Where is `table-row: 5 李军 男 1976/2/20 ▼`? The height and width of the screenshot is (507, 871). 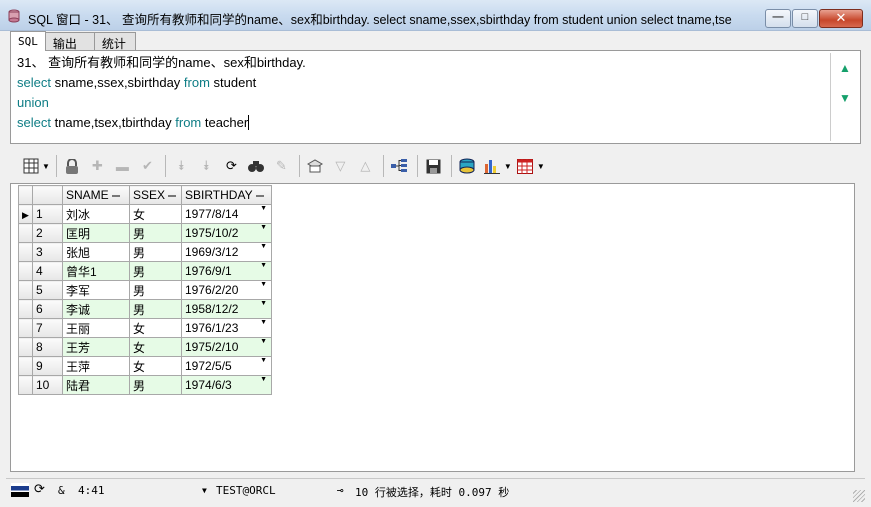 table-row: 5 李军 男 1976/2/20 ▼ is located at coordinates (145, 290).